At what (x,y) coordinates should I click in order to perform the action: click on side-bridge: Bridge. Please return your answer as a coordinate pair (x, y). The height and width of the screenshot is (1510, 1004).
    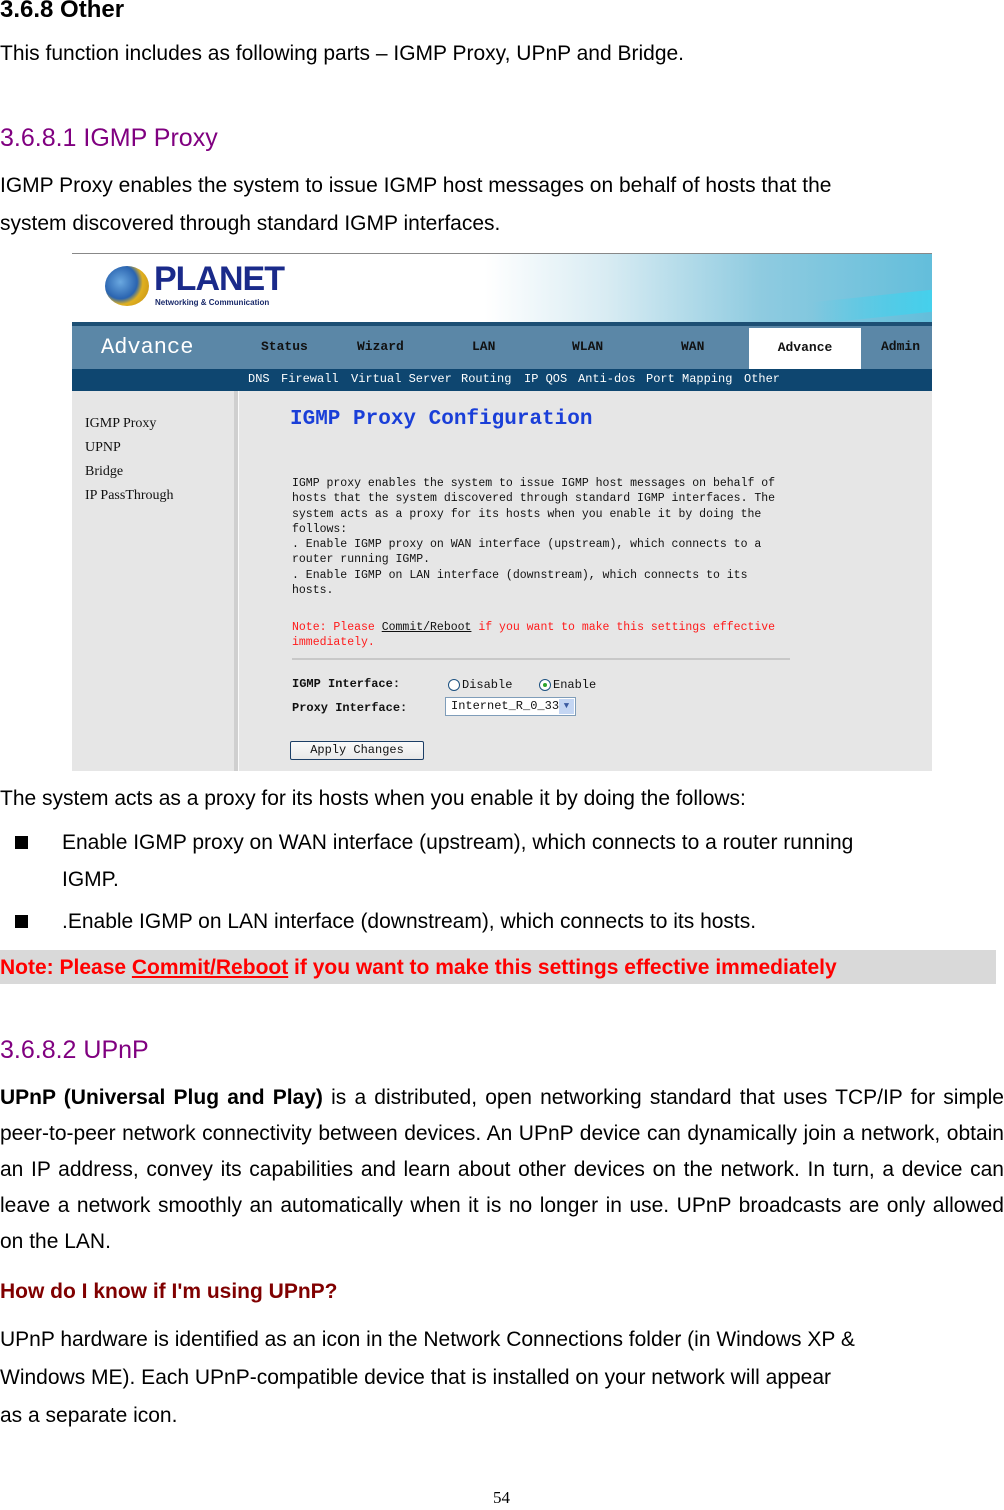
    Looking at the image, I should click on (104, 472).